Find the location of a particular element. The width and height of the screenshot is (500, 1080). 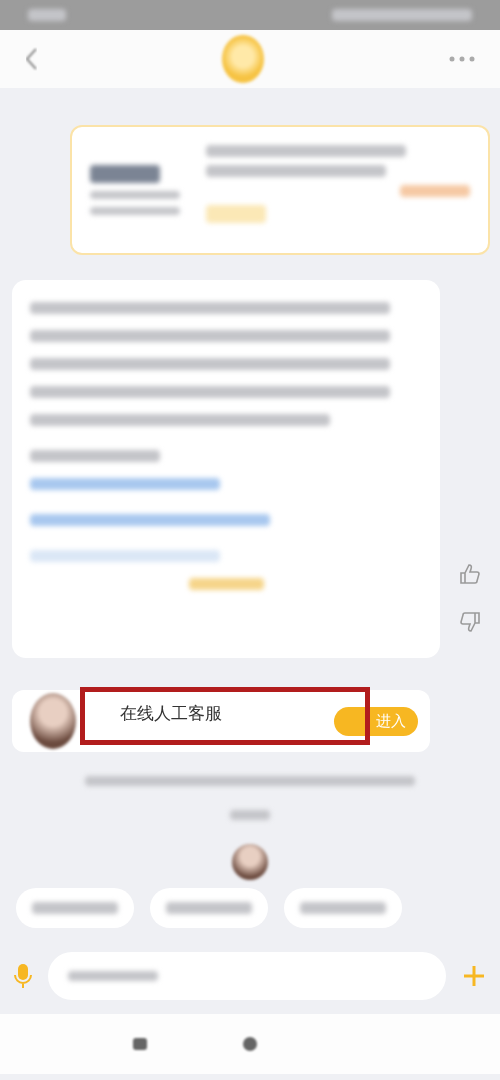

thumbs-down-icon is located at coordinates (470, 622).